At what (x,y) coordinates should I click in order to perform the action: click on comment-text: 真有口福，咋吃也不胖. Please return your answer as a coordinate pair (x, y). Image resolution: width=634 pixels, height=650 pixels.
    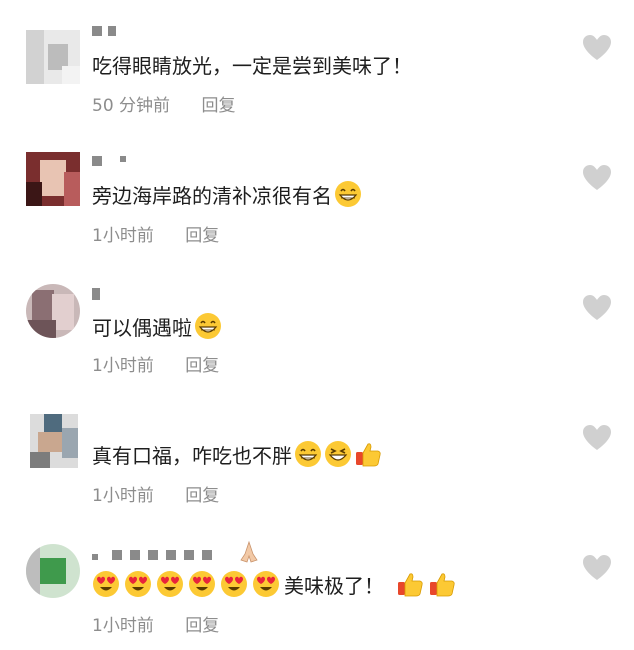
    Looking at the image, I should click on (237, 454).